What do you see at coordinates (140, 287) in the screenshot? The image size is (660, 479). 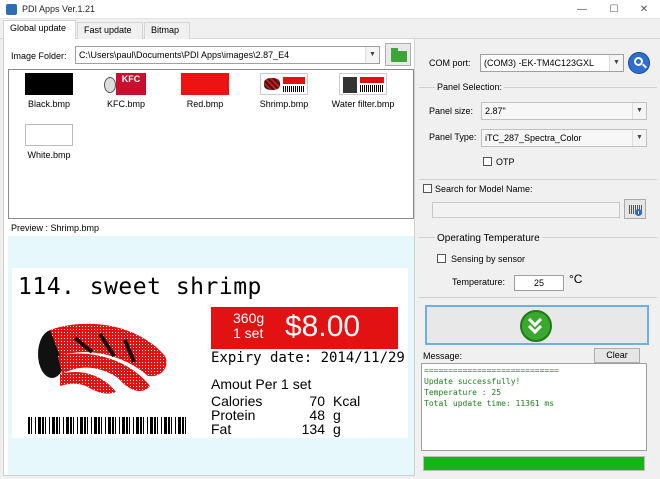 I see `product-name: 114. sweet shrimp` at bounding box center [140, 287].